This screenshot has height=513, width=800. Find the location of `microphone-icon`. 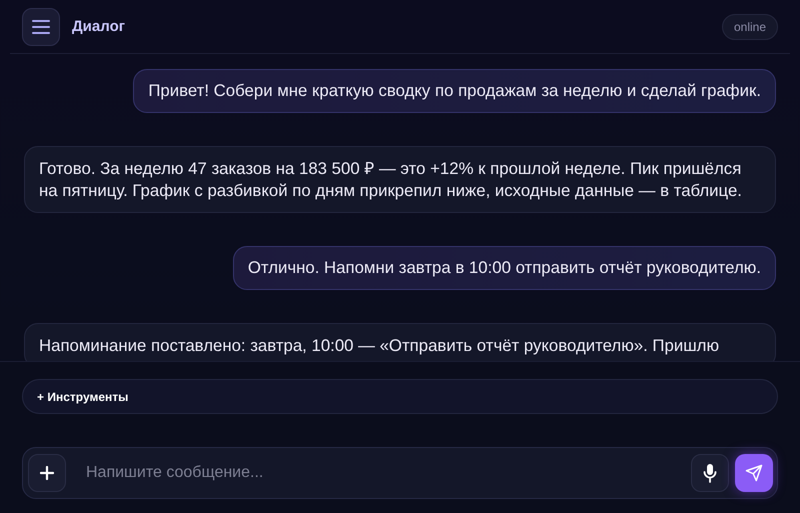

microphone-icon is located at coordinates (710, 473).